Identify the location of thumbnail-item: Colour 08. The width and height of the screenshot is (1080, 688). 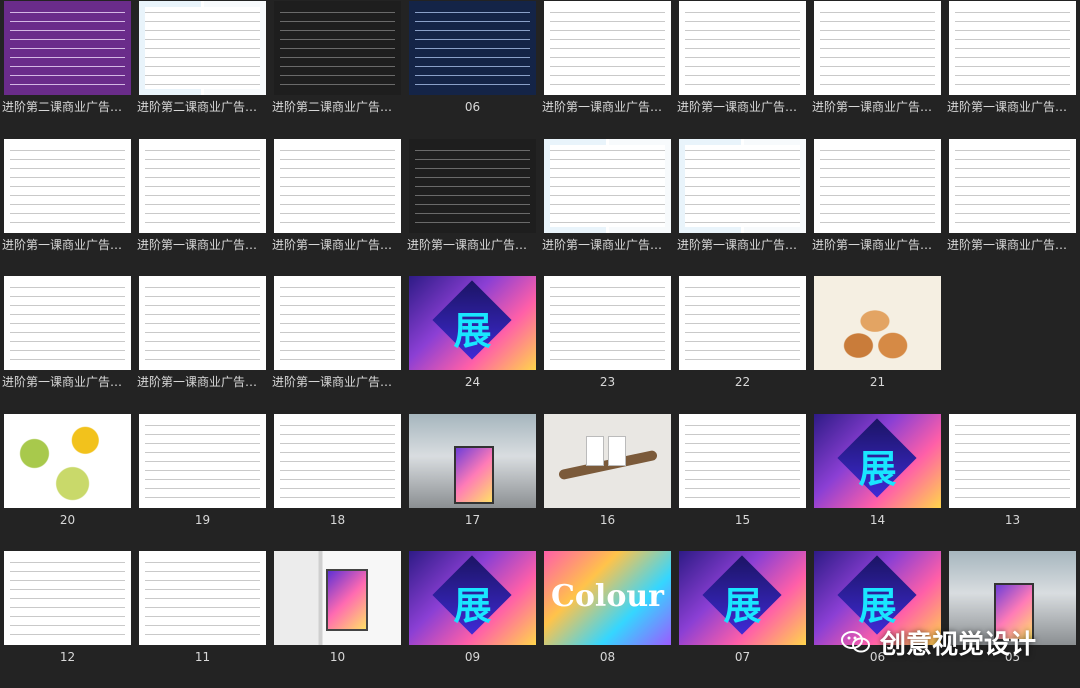
(607, 619).